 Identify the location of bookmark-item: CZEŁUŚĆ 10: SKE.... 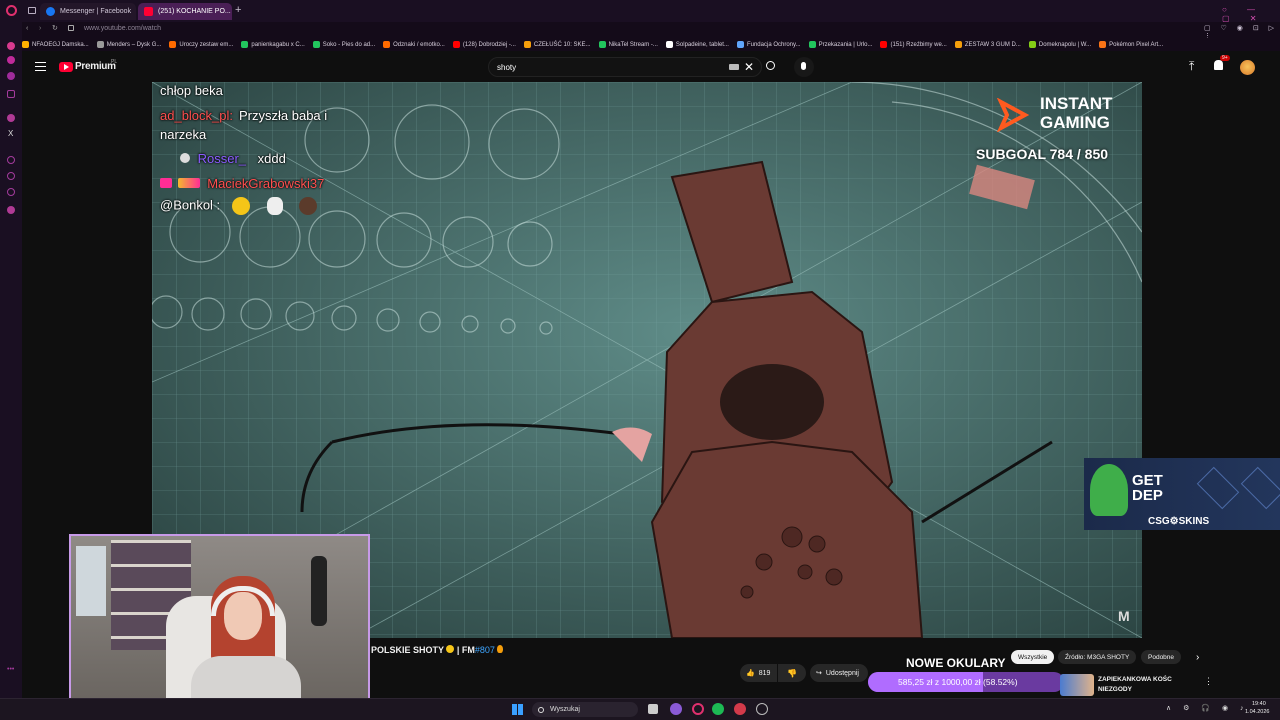
(557, 44).